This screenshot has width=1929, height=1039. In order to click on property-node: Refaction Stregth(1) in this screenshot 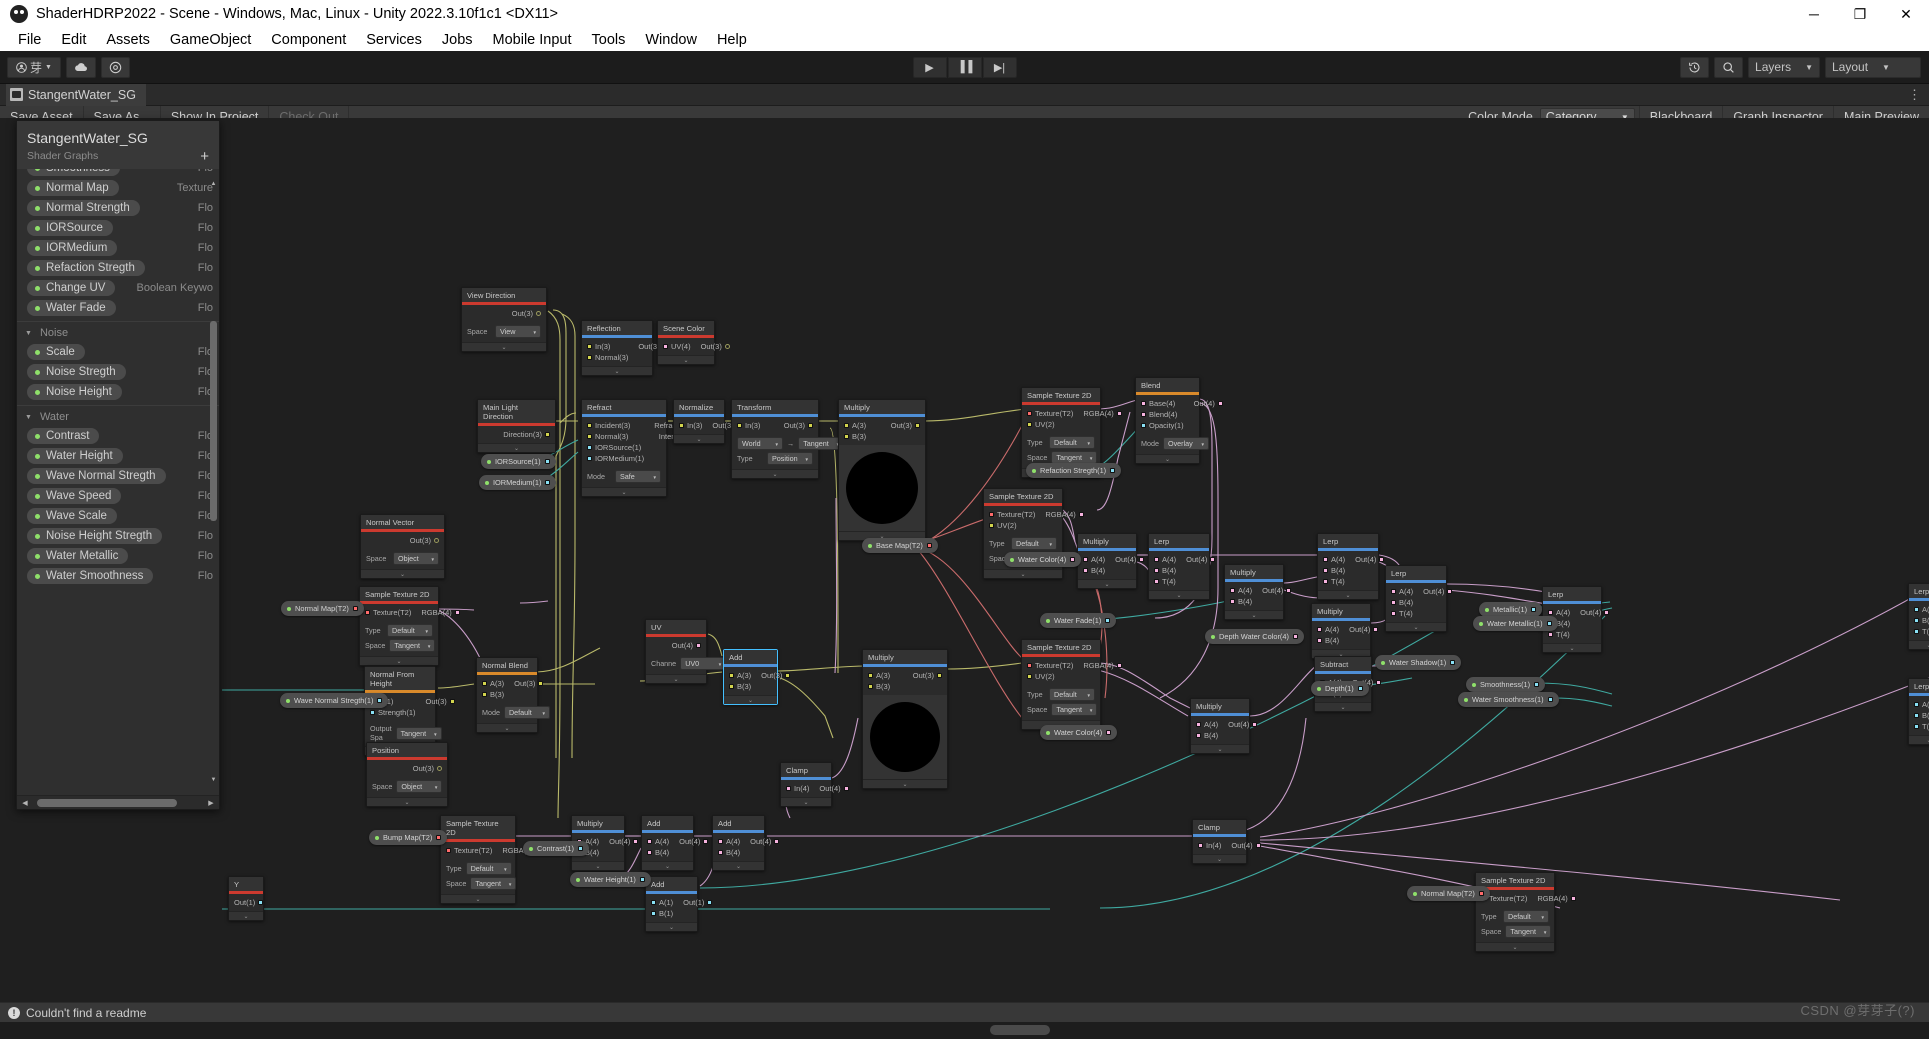, I will do `click(1074, 470)`.